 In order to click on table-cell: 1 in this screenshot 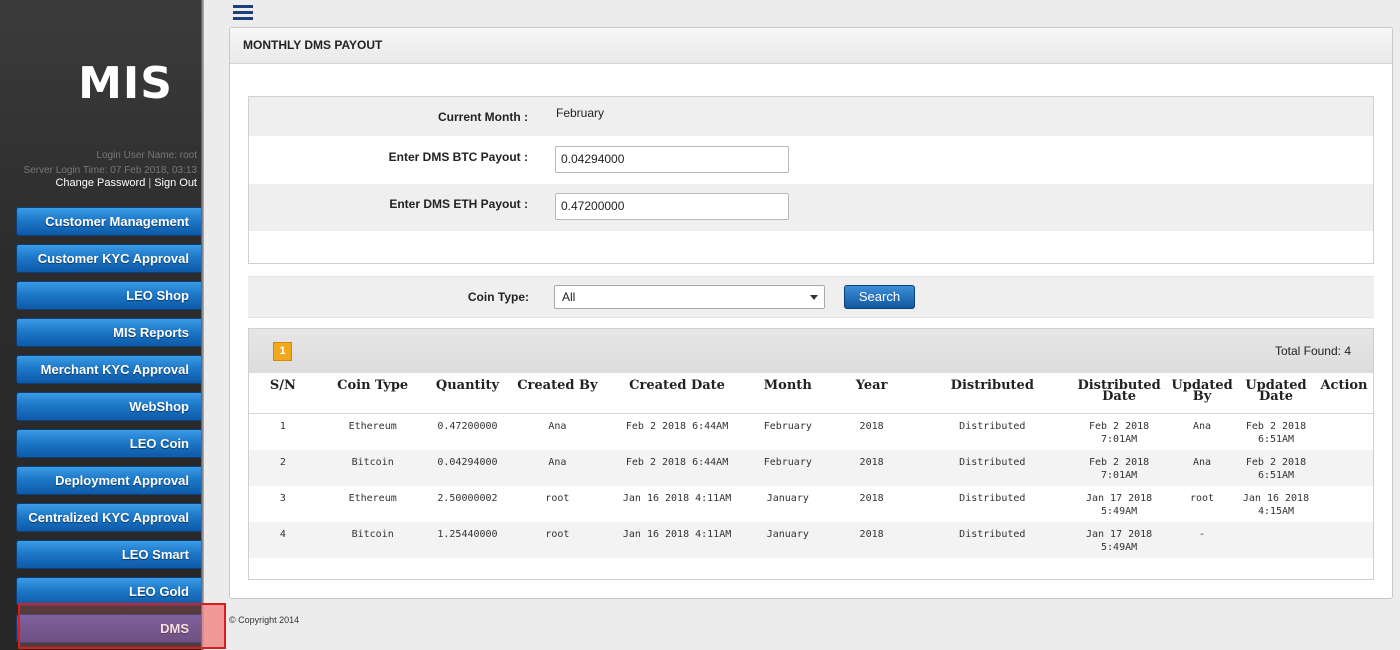, I will do `click(282, 426)`.